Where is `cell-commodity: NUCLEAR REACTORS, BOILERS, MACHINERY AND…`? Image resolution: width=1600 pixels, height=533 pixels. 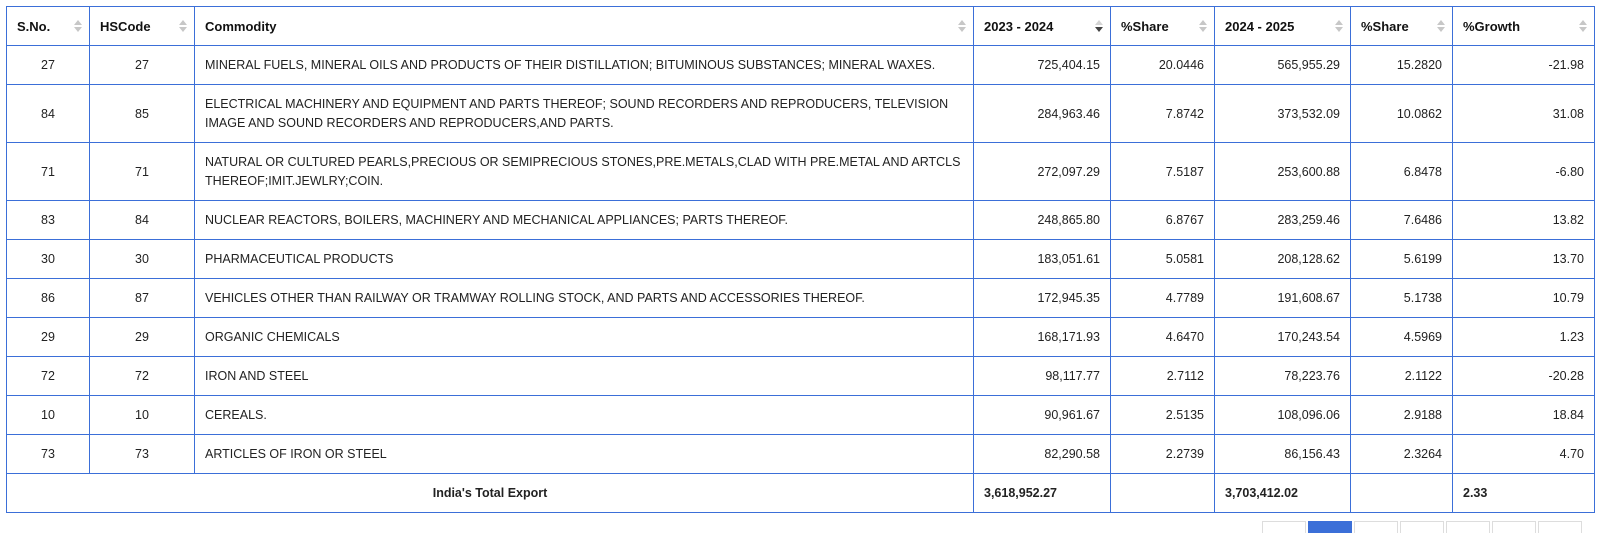 cell-commodity: NUCLEAR REACTORS, BOILERS, MACHINERY AND… is located at coordinates (584, 220).